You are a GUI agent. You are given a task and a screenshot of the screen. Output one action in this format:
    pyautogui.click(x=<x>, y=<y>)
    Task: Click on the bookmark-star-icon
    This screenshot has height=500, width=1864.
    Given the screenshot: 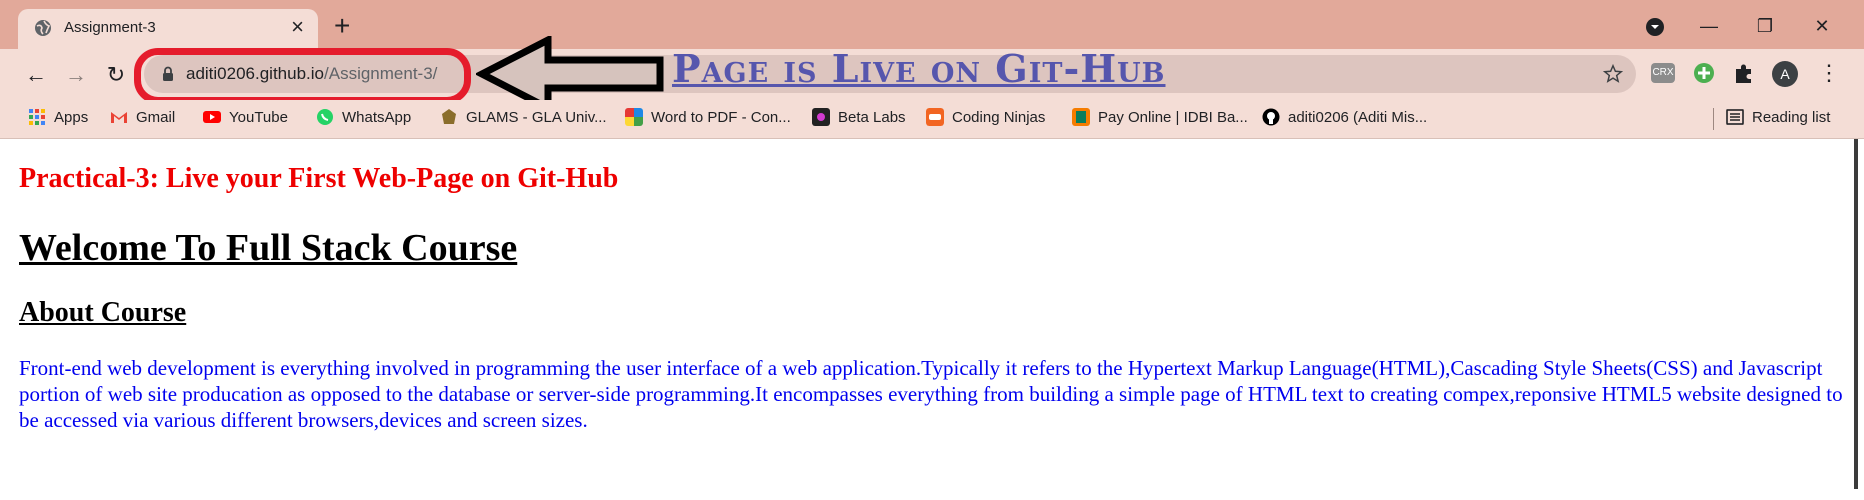 What is the action you would take?
    pyautogui.click(x=1613, y=74)
    